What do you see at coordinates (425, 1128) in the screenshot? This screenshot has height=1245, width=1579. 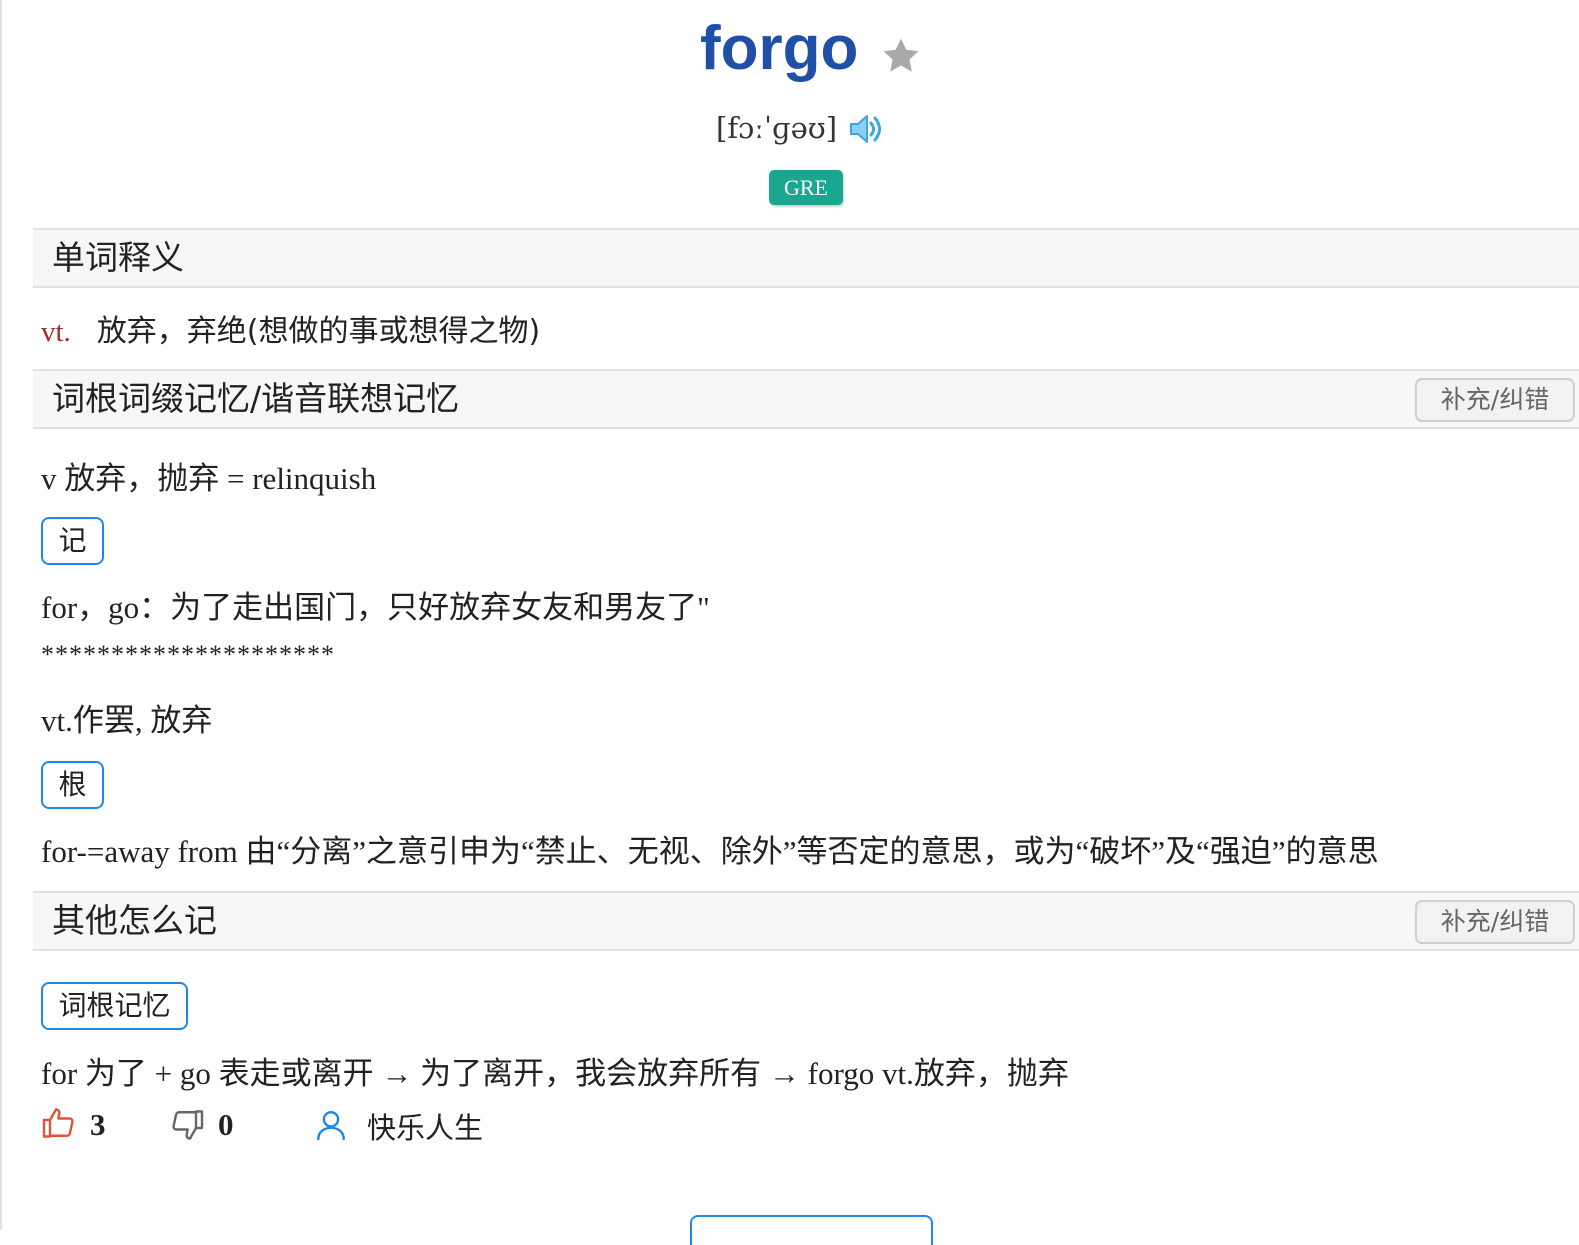 I see `author-name: 快乐人生` at bounding box center [425, 1128].